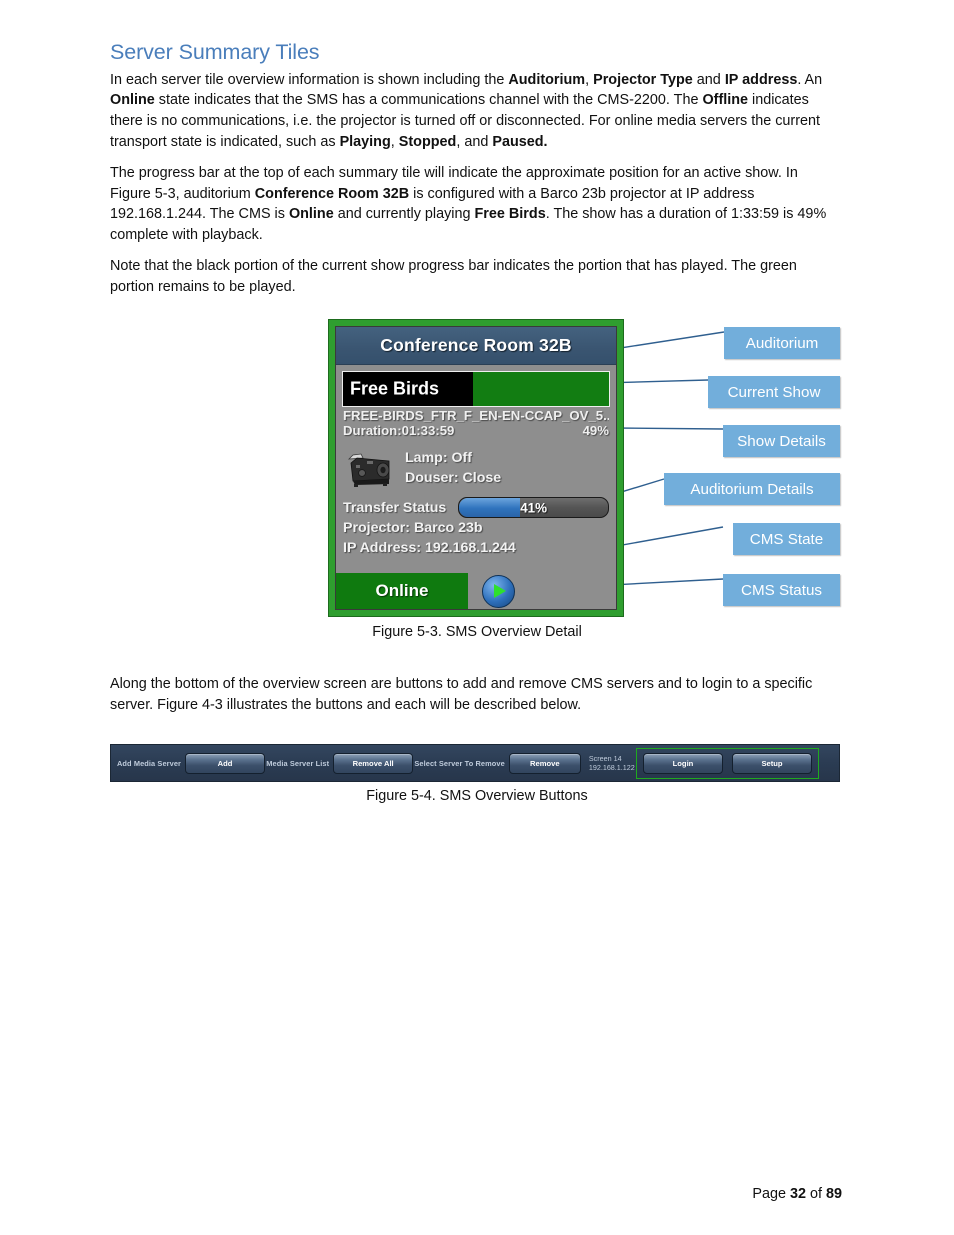 The width and height of the screenshot is (954, 1235). What do you see at coordinates (429, 548) in the screenshot?
I see `ip-address: IP Address: 192.168.1.244` at bounding box center [429, 548].